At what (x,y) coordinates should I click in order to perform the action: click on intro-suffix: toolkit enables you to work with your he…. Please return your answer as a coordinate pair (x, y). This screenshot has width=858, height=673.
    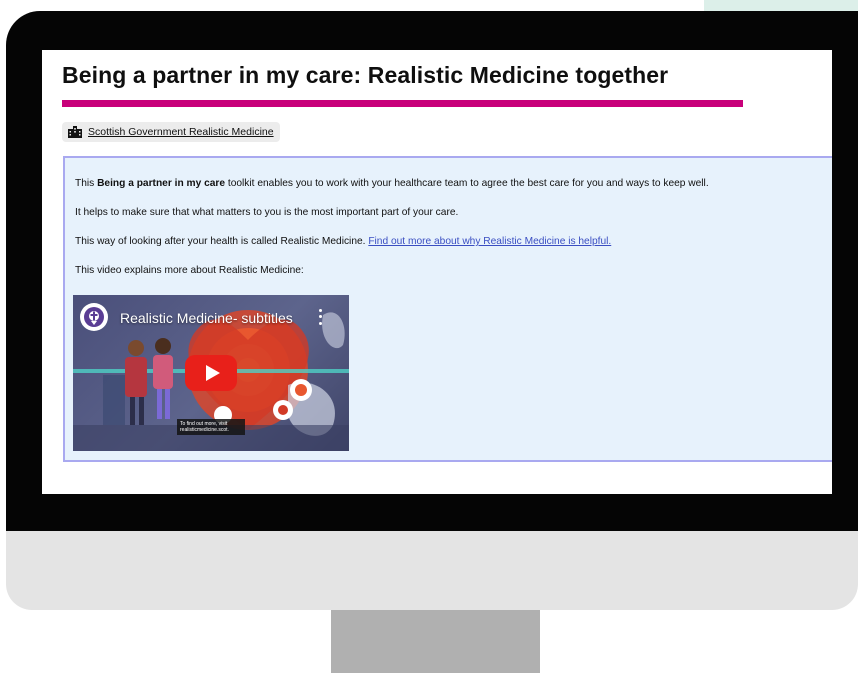
    Looking at the image, I should click on (467, 183).